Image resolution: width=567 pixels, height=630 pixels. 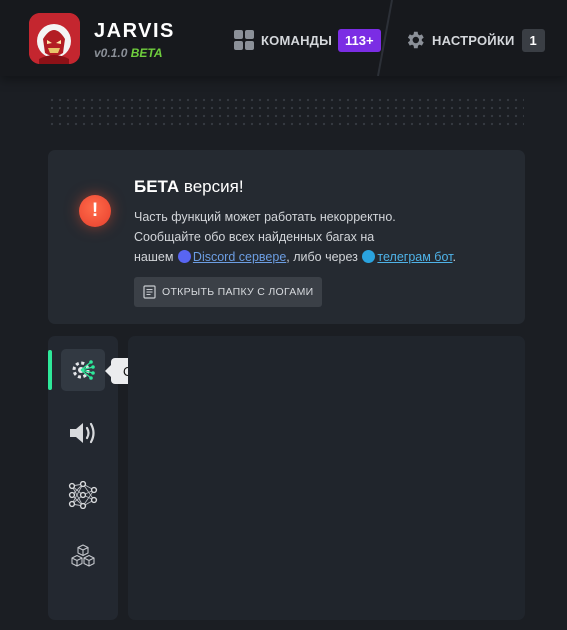 I want to click on version-number: v0.1.0, so click(x=111, y=53).